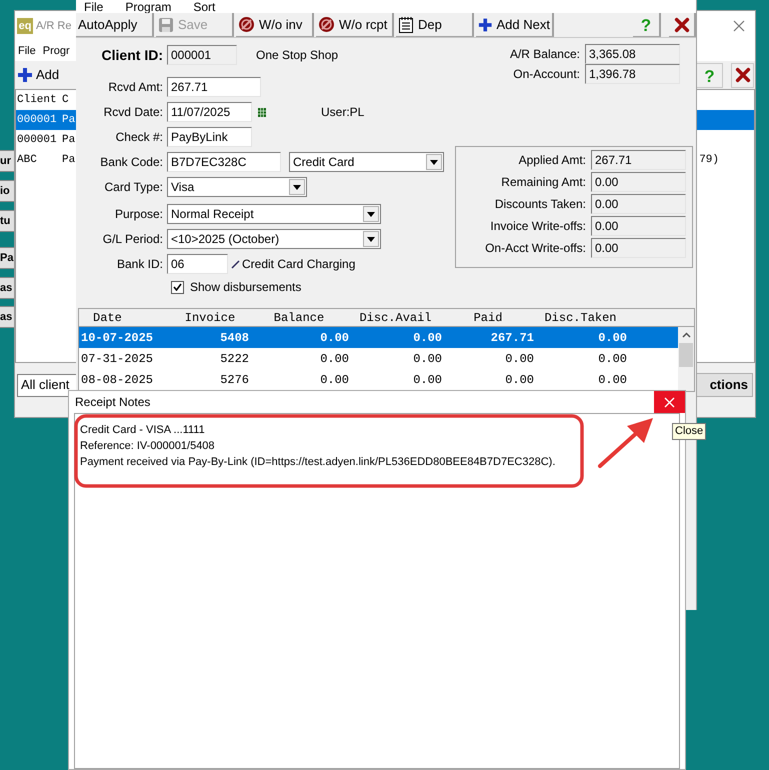 The height and width of the screenshot is (770, 769). Describe the element at coordinates (488, 318) in the screenshot. I see `column-header: Paid` at that location.